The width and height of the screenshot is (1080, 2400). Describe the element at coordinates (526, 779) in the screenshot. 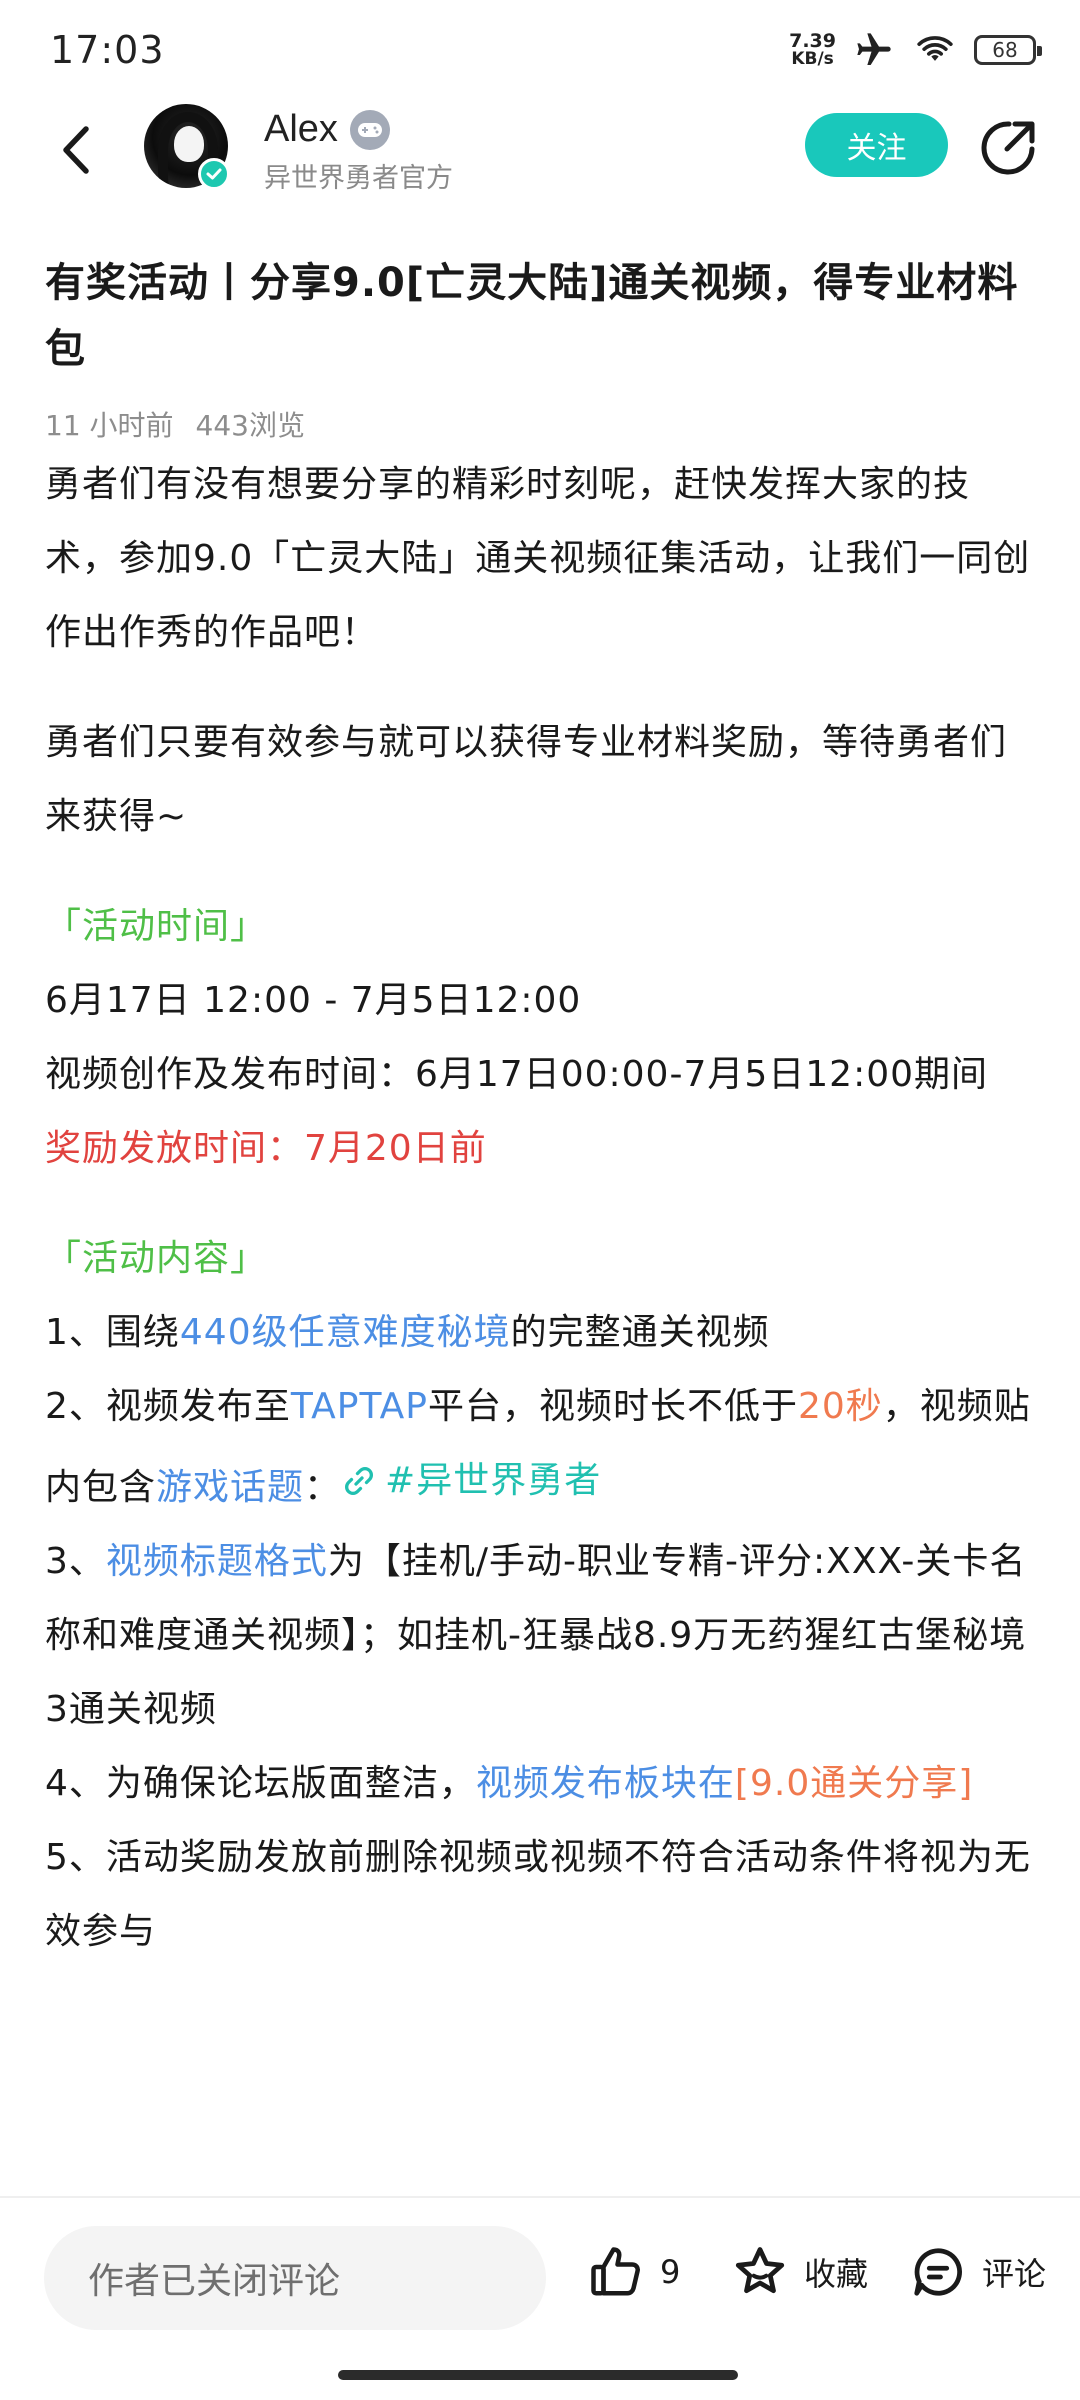

I see `intro-paragraph-2: 勇者们只要有效参与就可以获得专业材料奖励，等待勇者们来获得~` at that location.